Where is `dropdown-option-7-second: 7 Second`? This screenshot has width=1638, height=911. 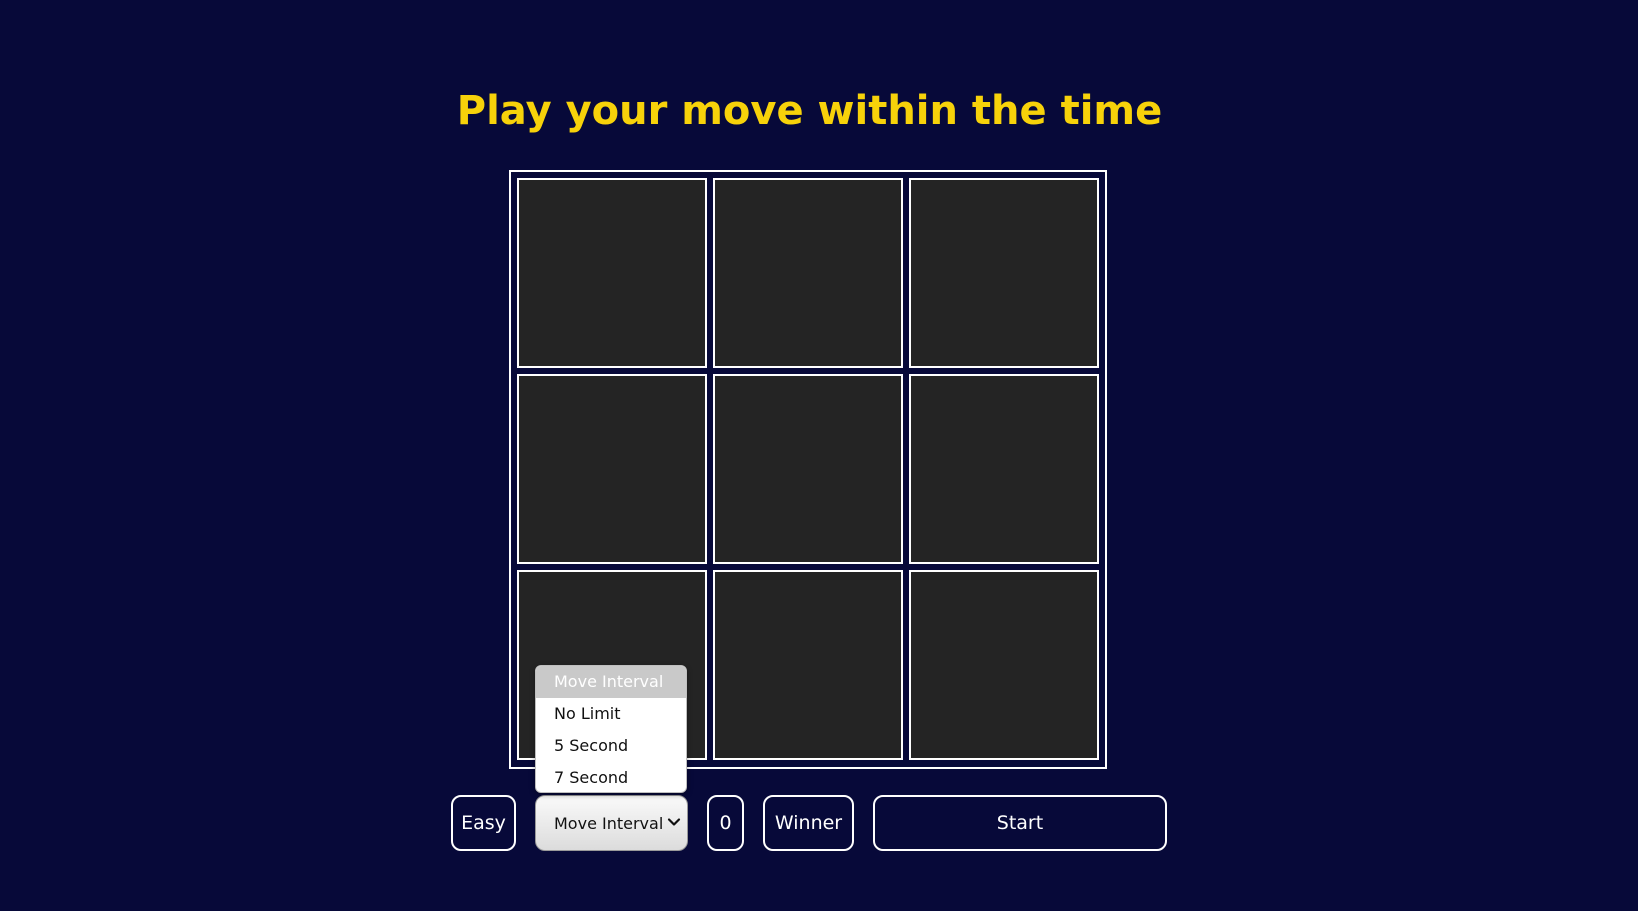 dropdown-option-7-second: 7 Second is located at coordinates (611, 777).